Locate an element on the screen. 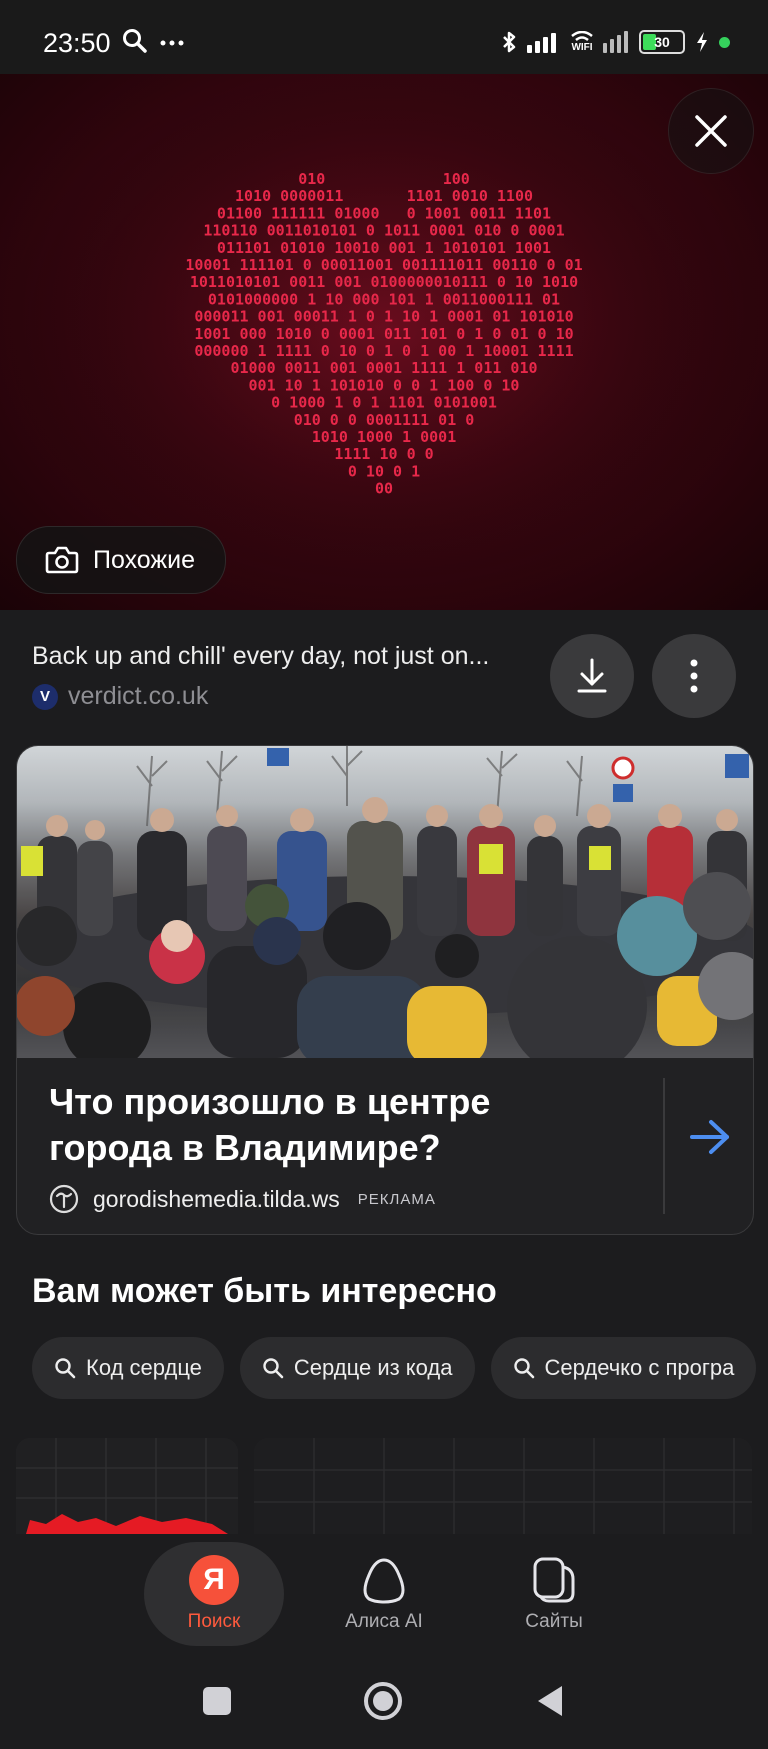 This screenshot has width=768, height=1749. related-chip: Код сердце is located at coordinates (128, 1368).